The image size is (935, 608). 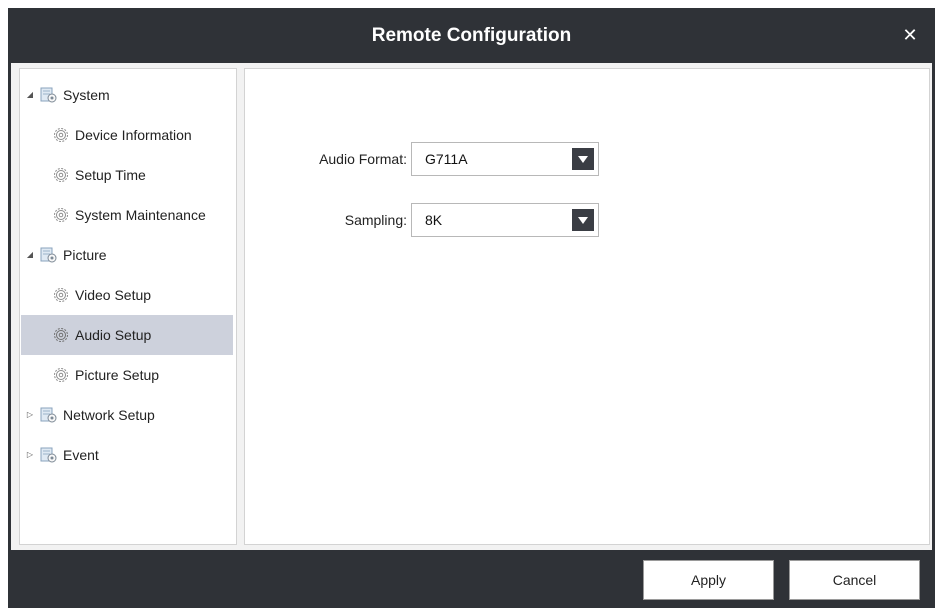 I want to click on sampling-select: 8K, so click(x=505, y=220).